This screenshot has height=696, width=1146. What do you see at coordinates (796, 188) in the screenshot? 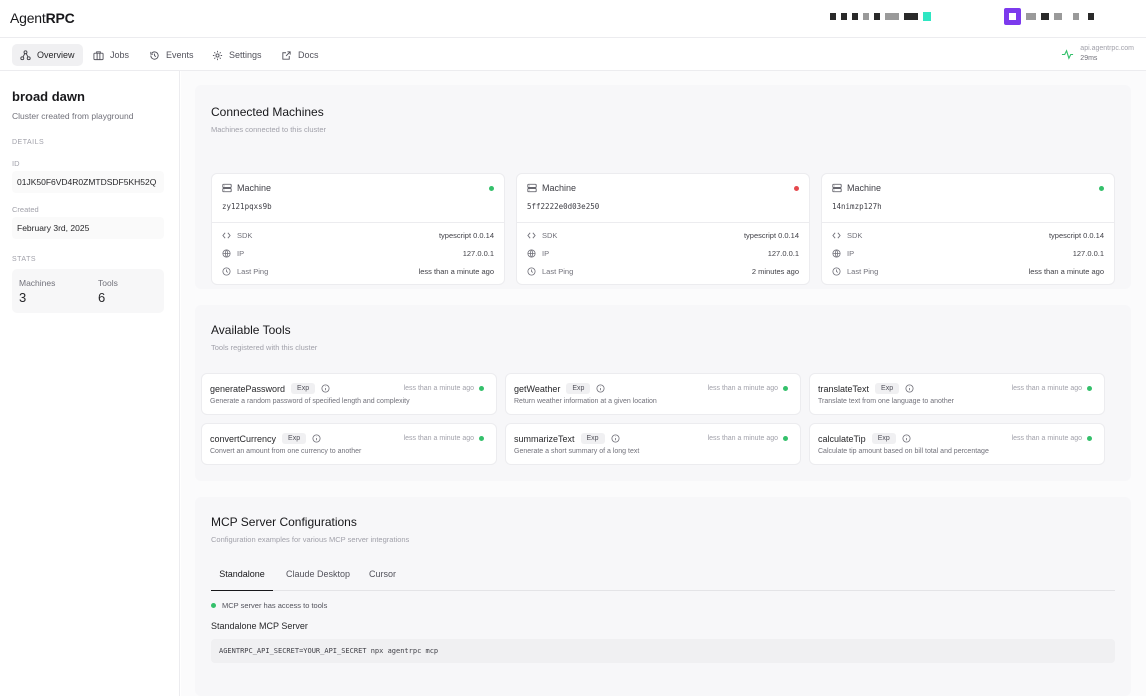
I see `machine-status-dot` at bounding box center [796, 188].